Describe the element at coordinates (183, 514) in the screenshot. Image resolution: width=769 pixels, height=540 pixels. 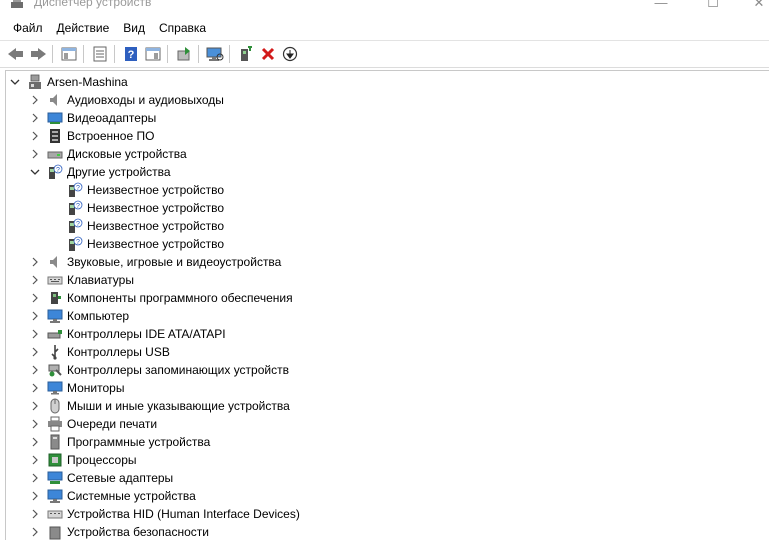
I see `tree-item-label: Устройства HID (Human Interface Devices)` at that location.